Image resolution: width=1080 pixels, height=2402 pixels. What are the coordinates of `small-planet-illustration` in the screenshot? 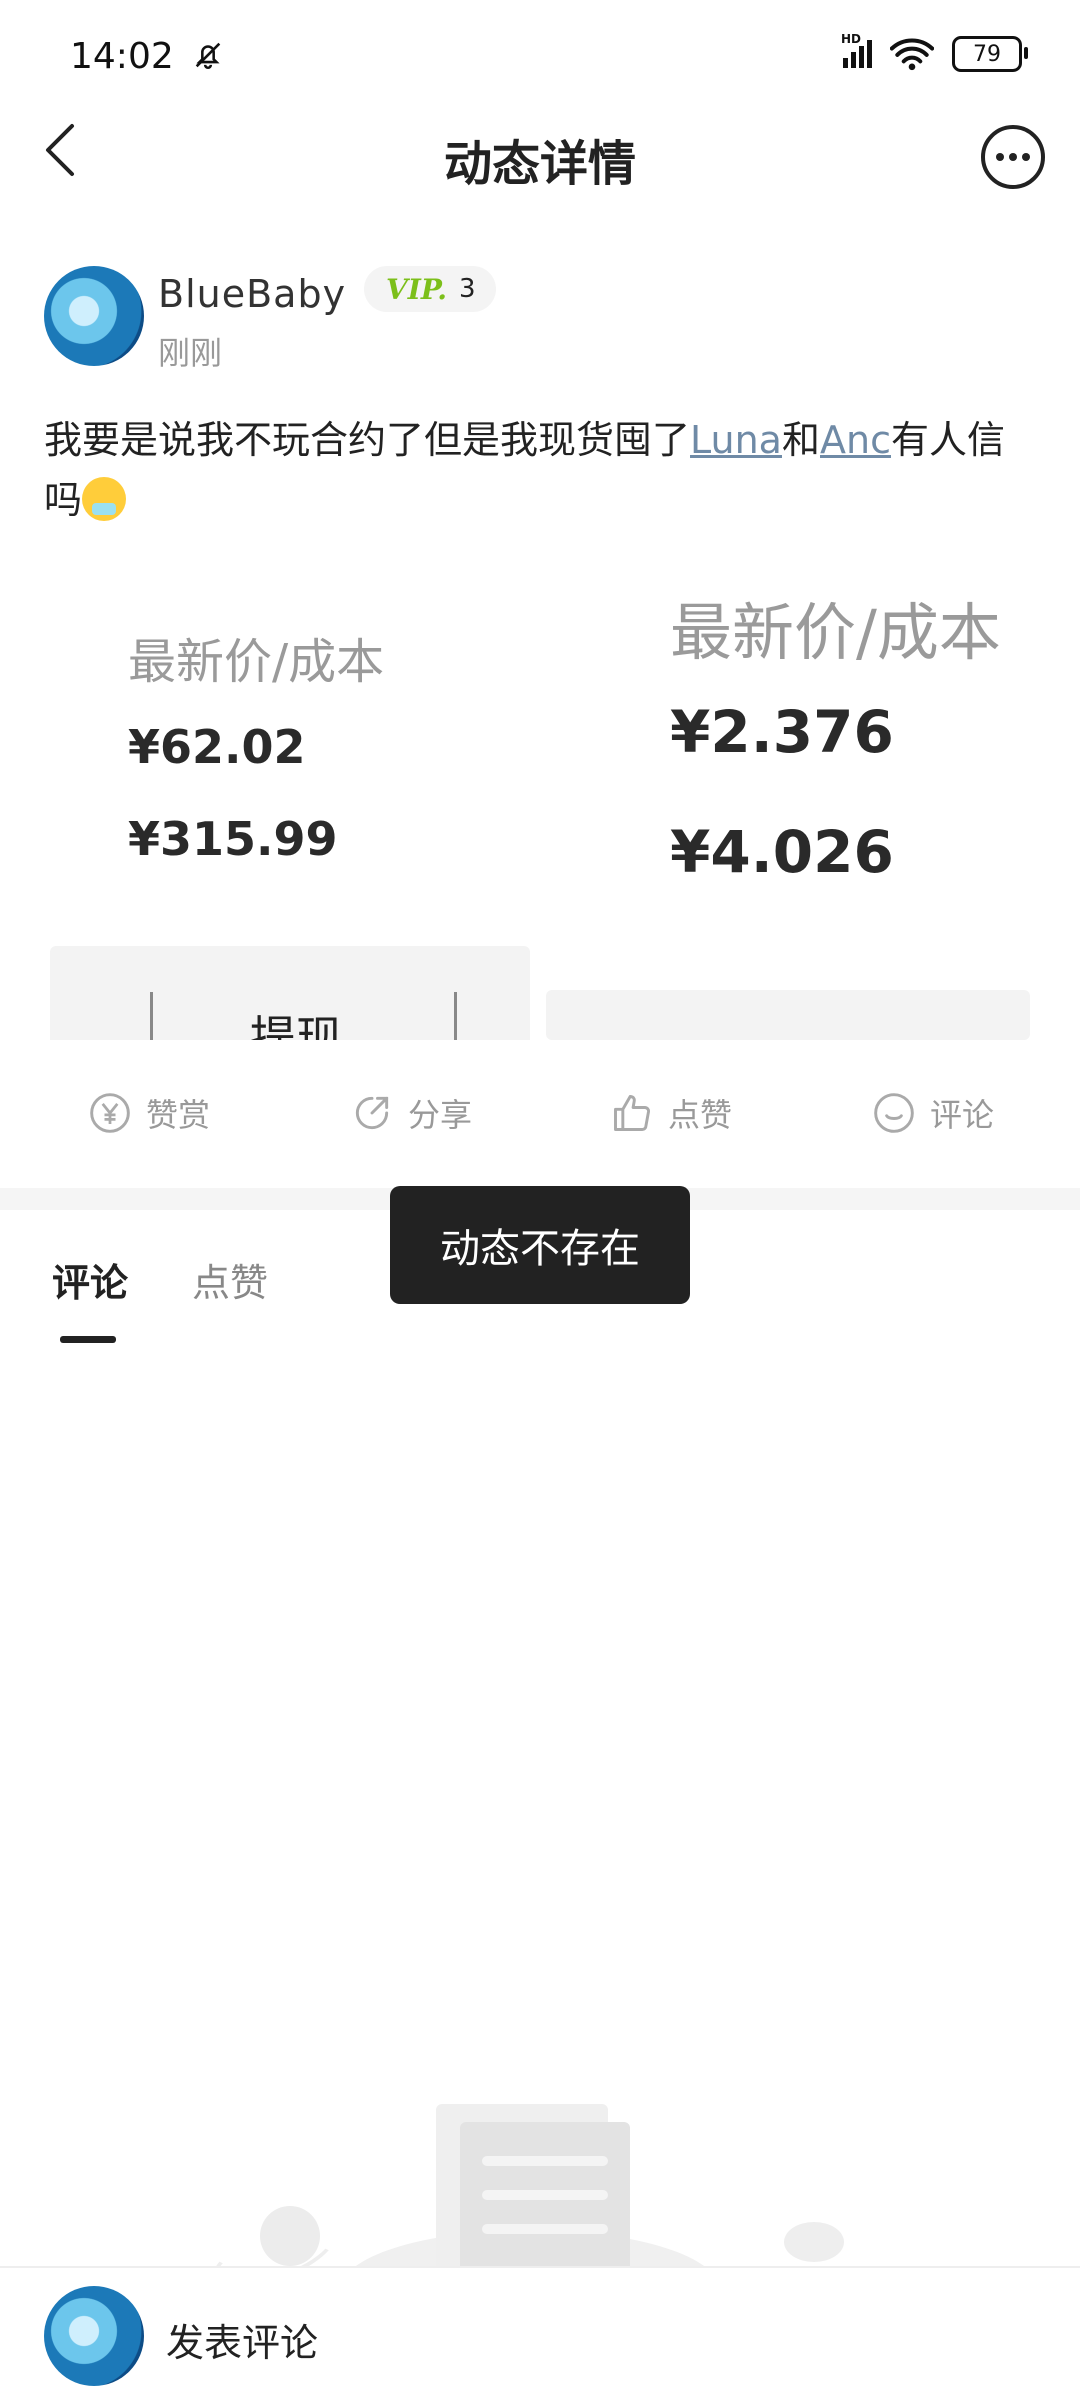 It's located at (814, 2242).